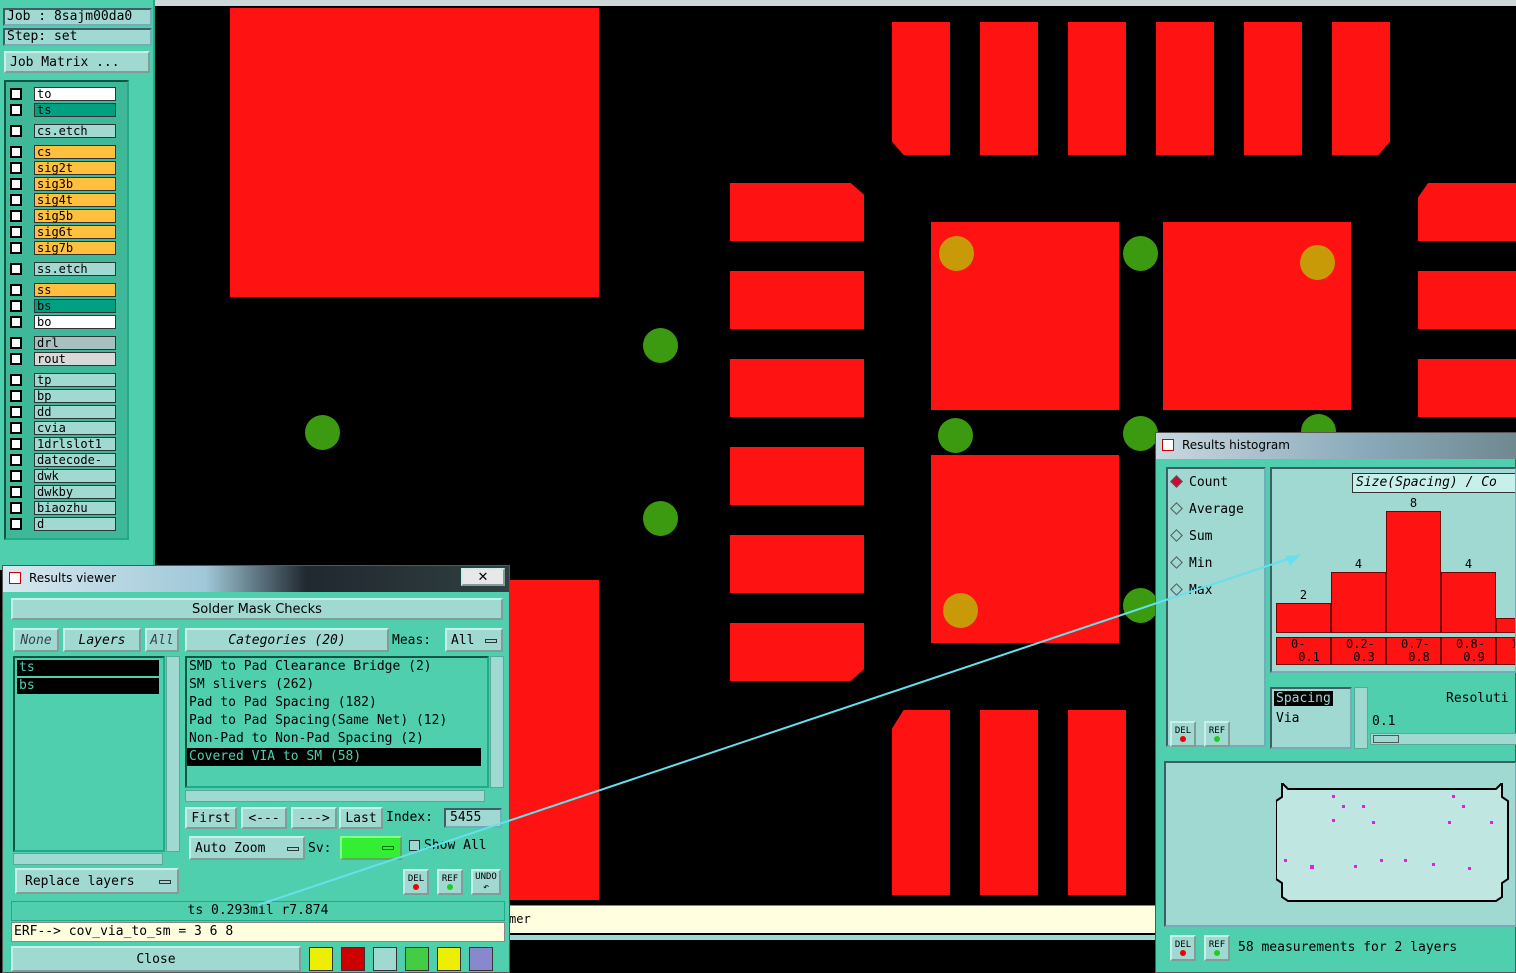  I want to click on layer-name: tp, so click(75, 379).